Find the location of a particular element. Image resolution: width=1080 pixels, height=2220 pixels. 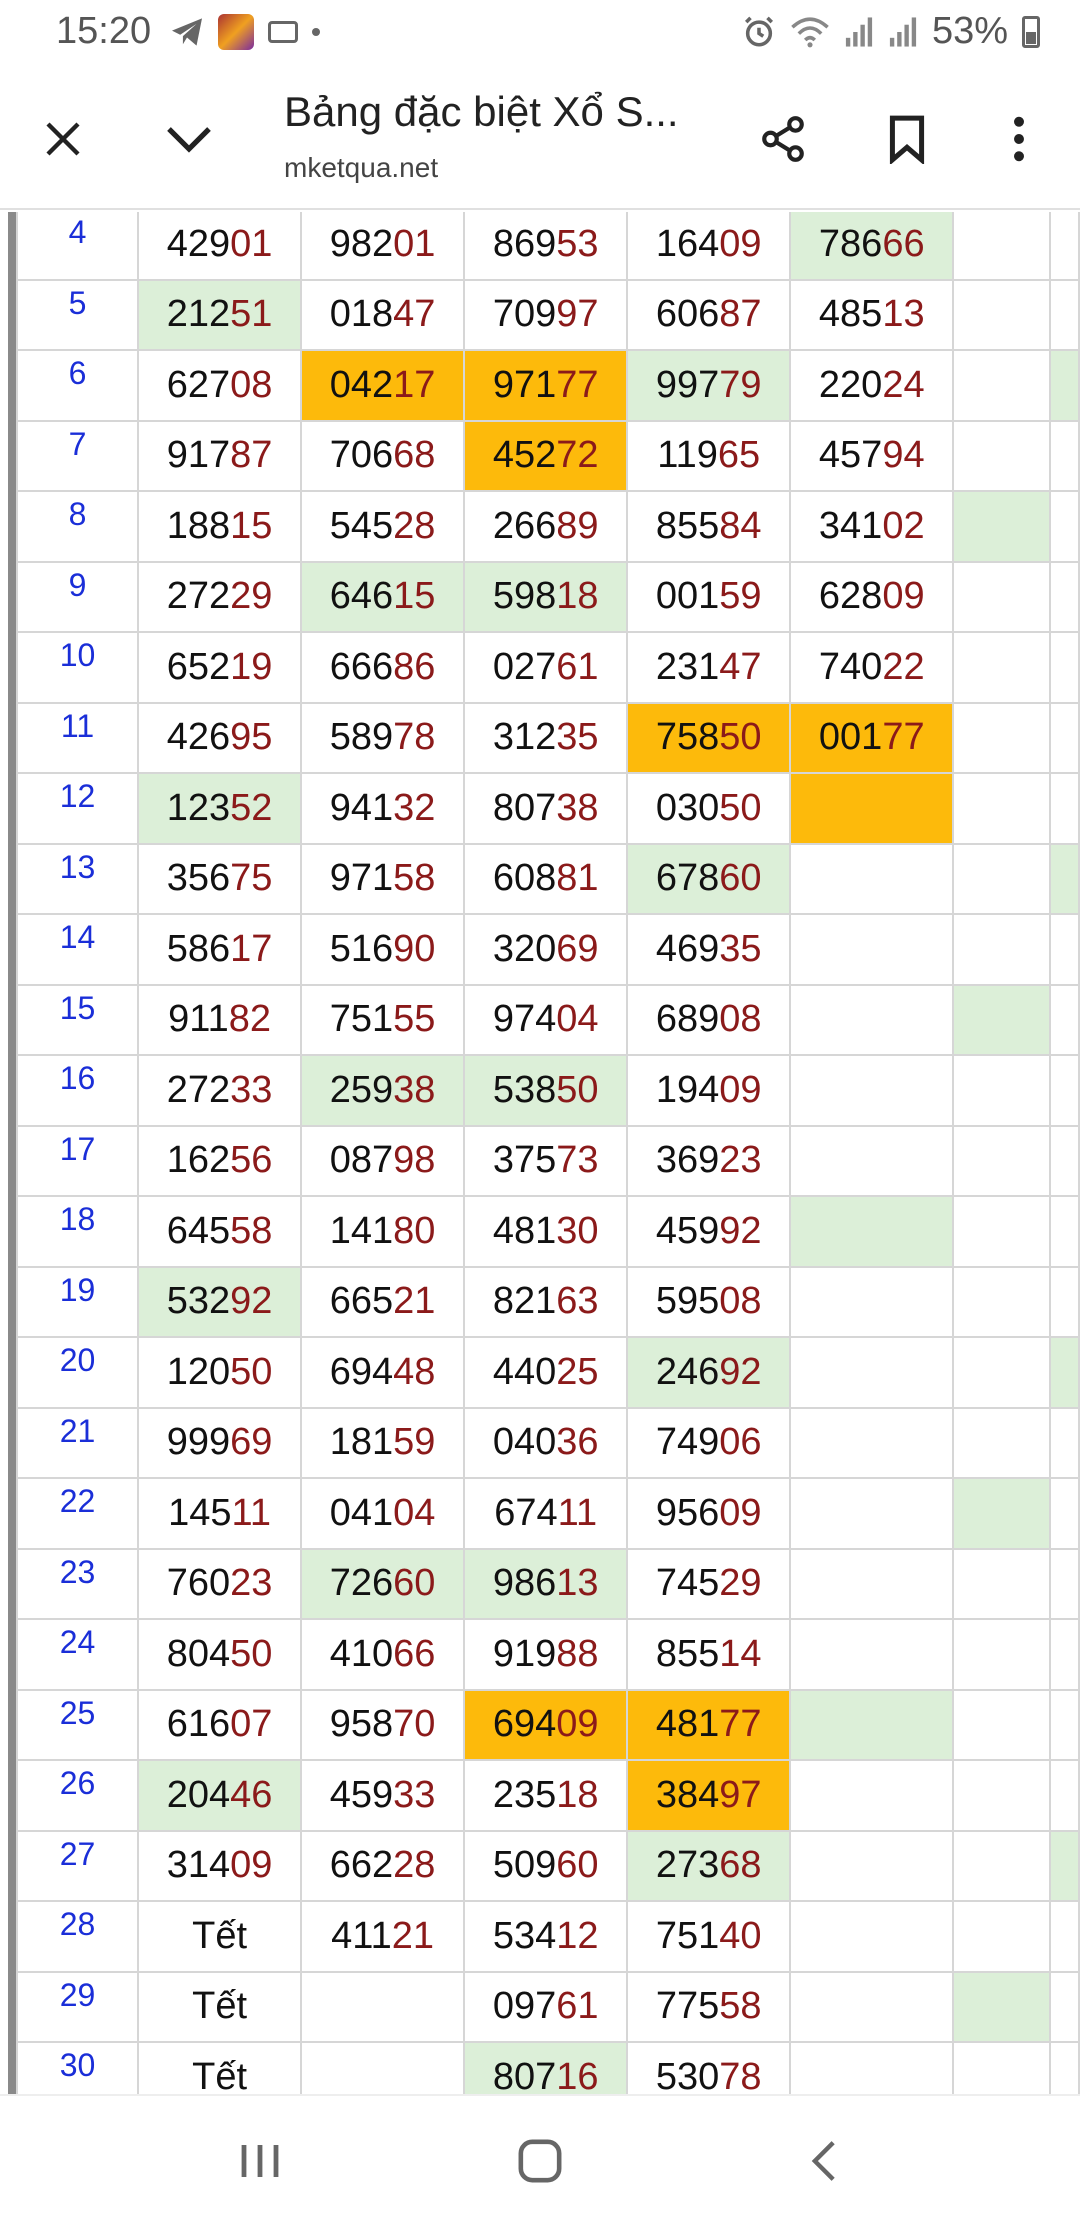

result-cell: 59818 is located at coordinates (546, 596).